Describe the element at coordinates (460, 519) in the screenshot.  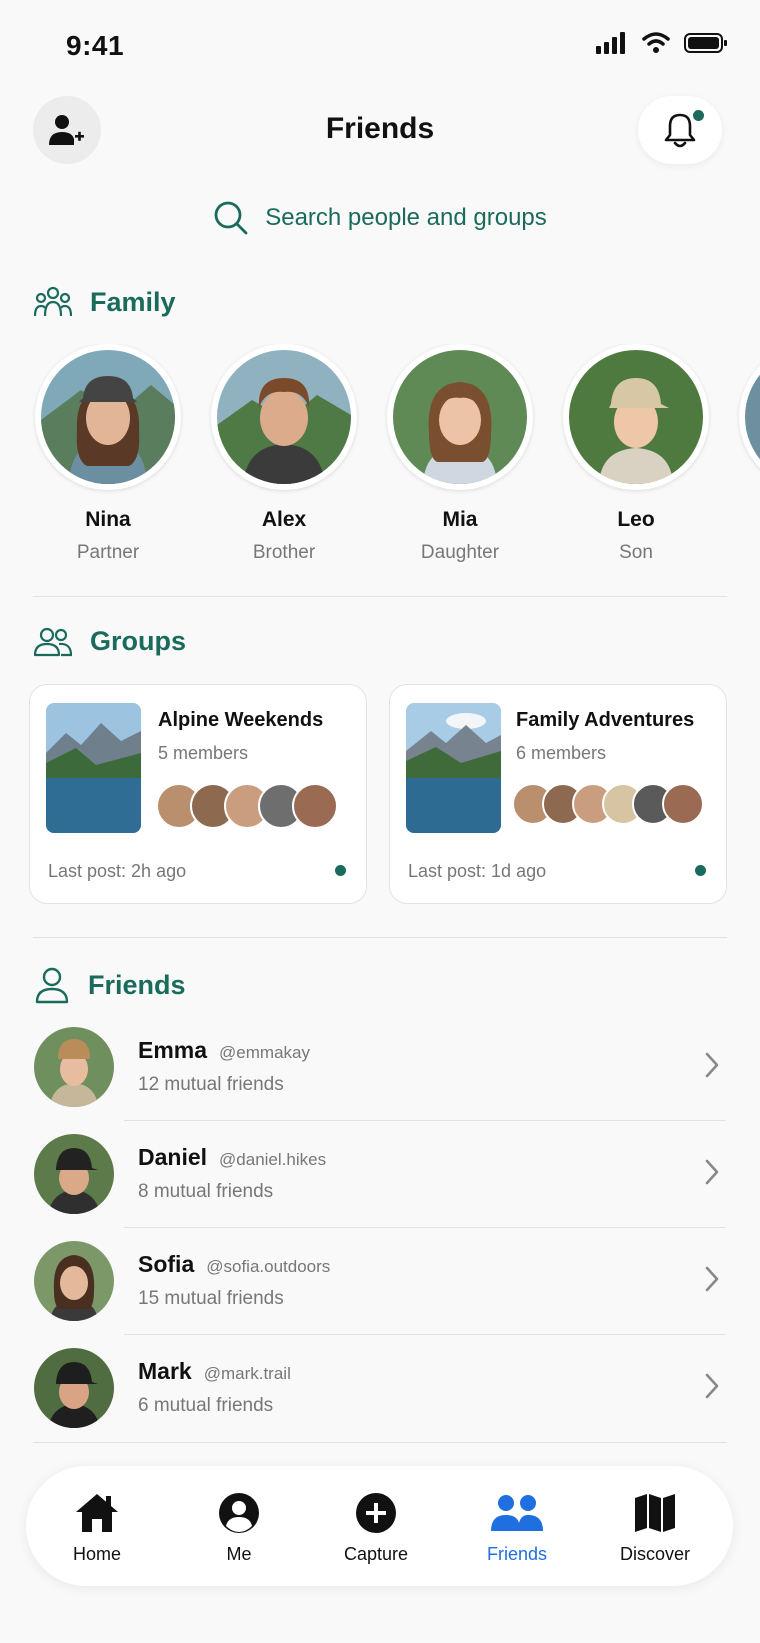
I see `member-name: Mia` at that location.